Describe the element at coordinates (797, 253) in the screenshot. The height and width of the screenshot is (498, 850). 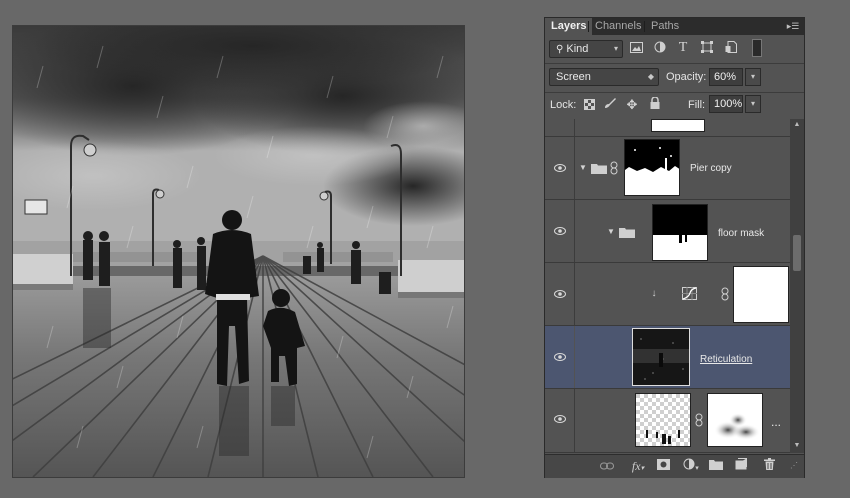
I see `scrollbar-thumb` at that location.